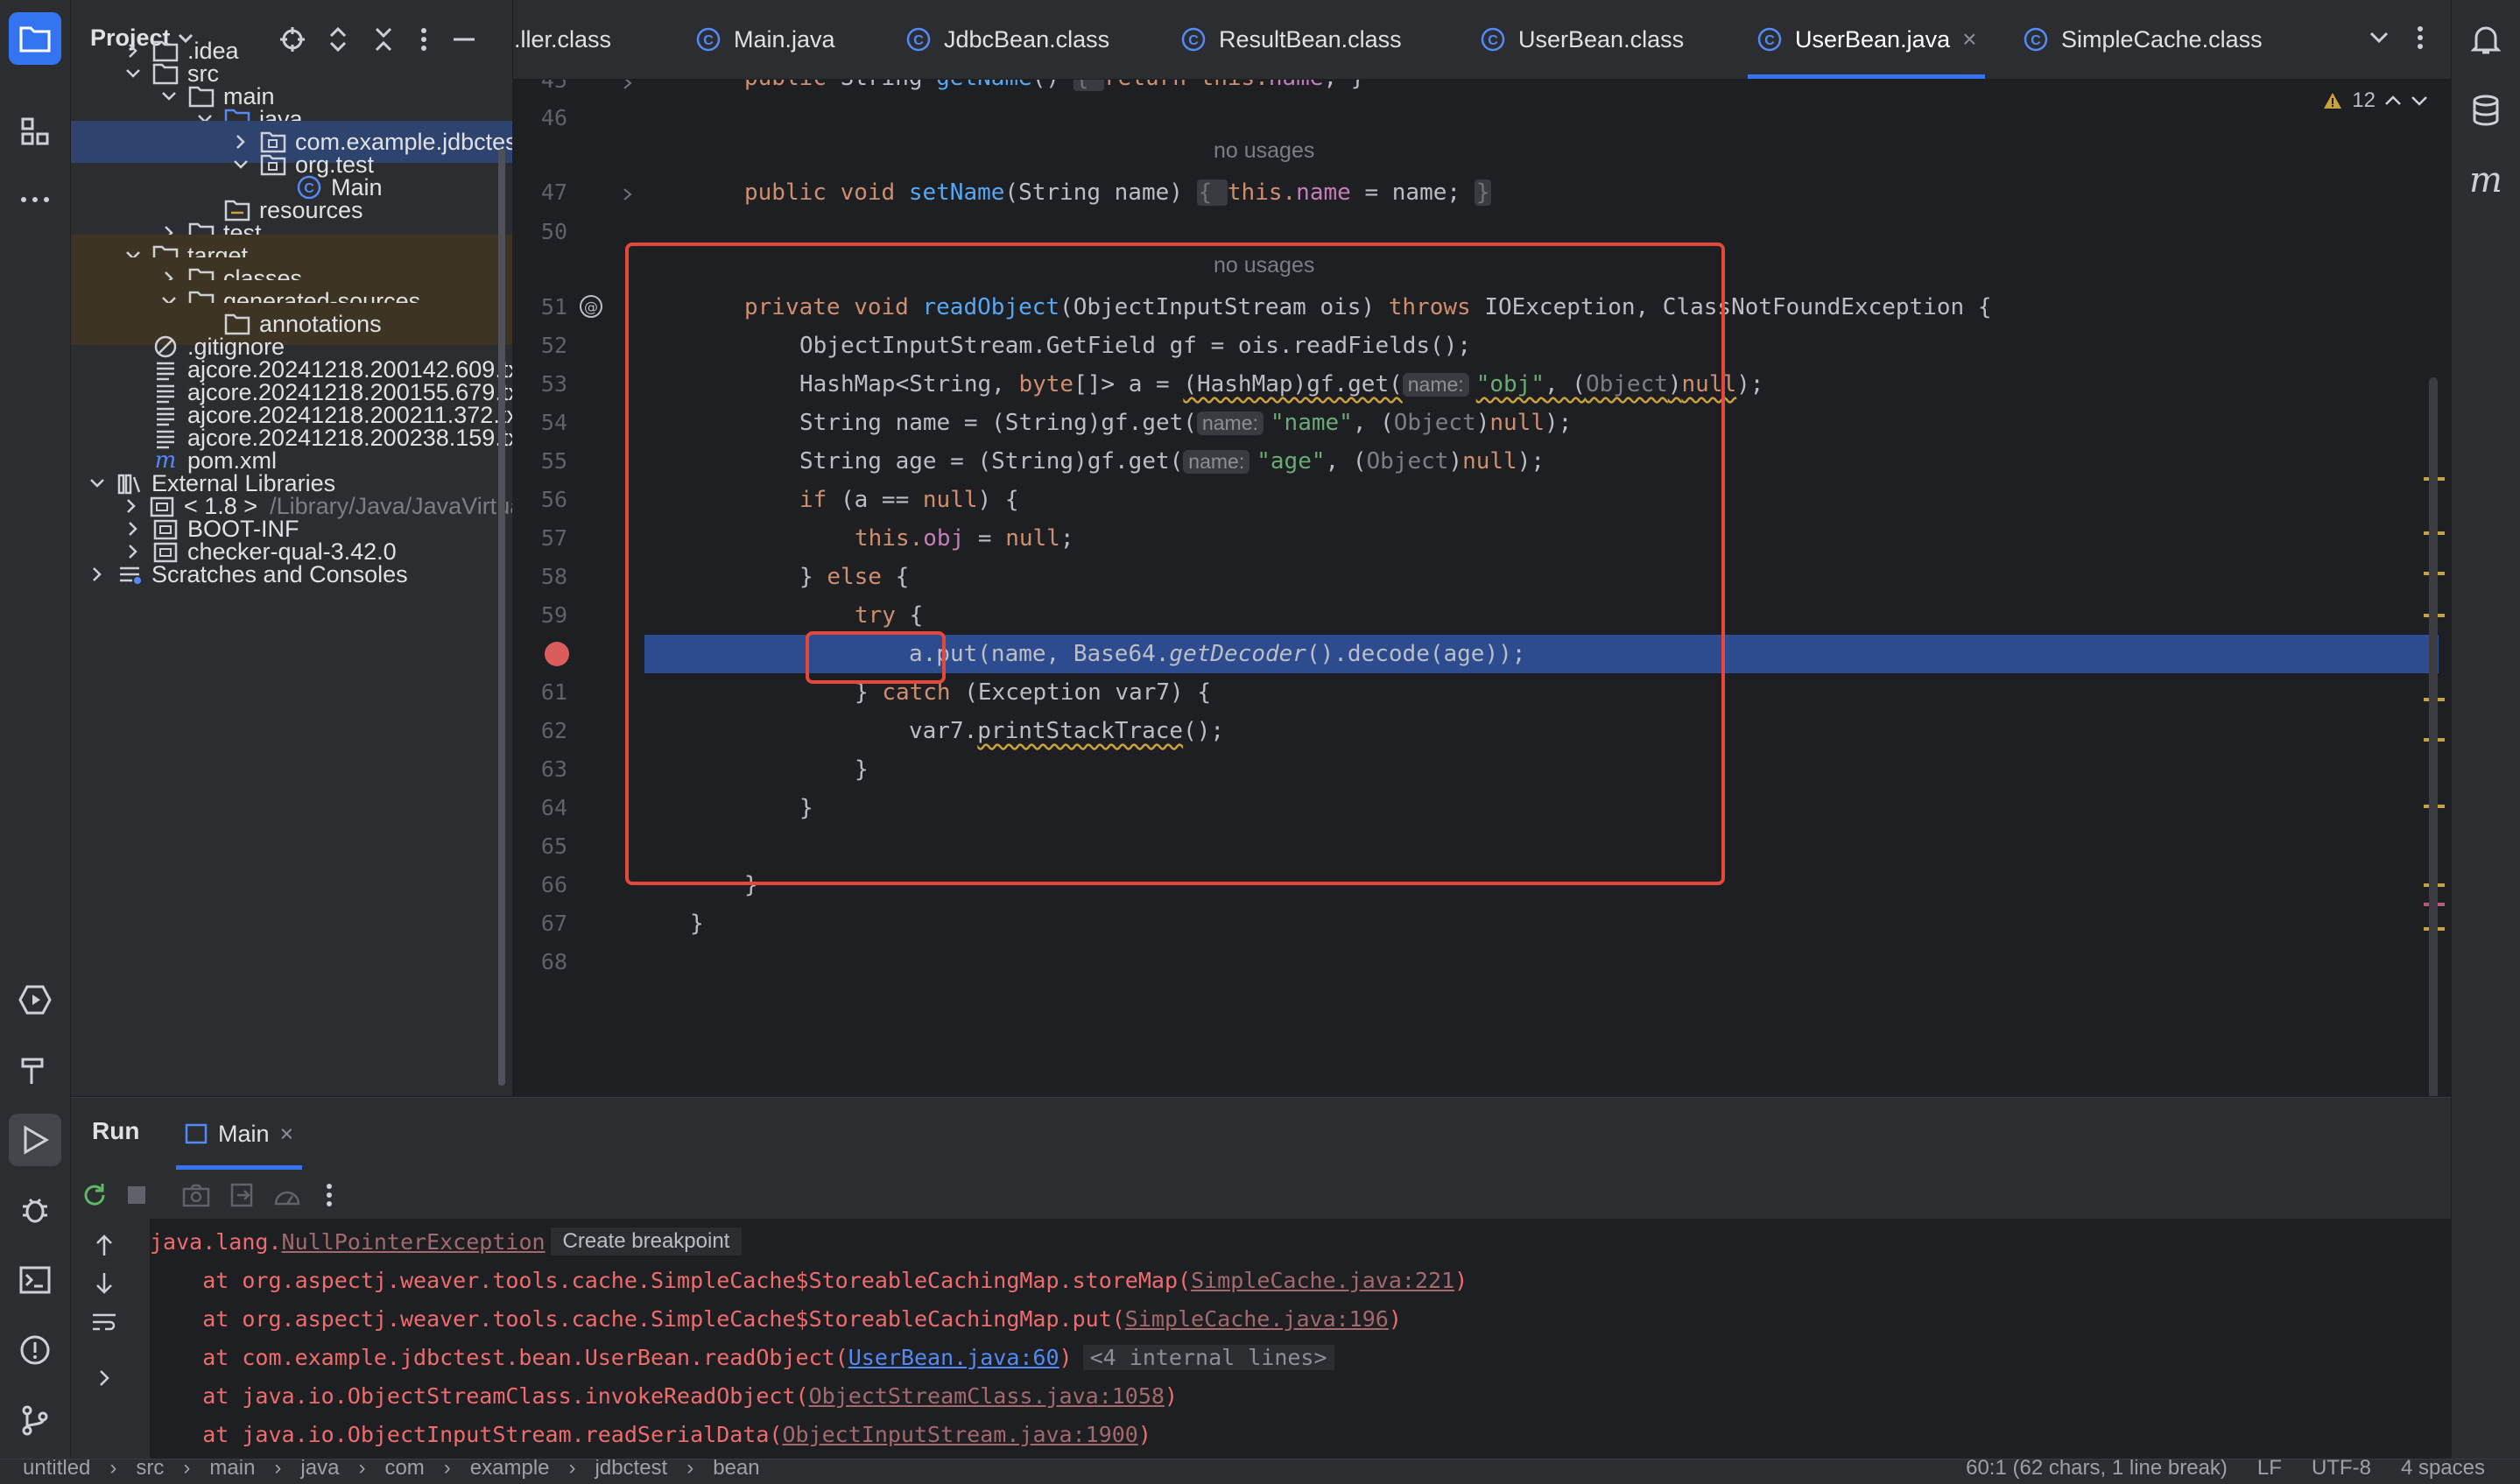 This screenshot has width=2520, height=1484. I want to click on line-number: 59, so click(553, 615).